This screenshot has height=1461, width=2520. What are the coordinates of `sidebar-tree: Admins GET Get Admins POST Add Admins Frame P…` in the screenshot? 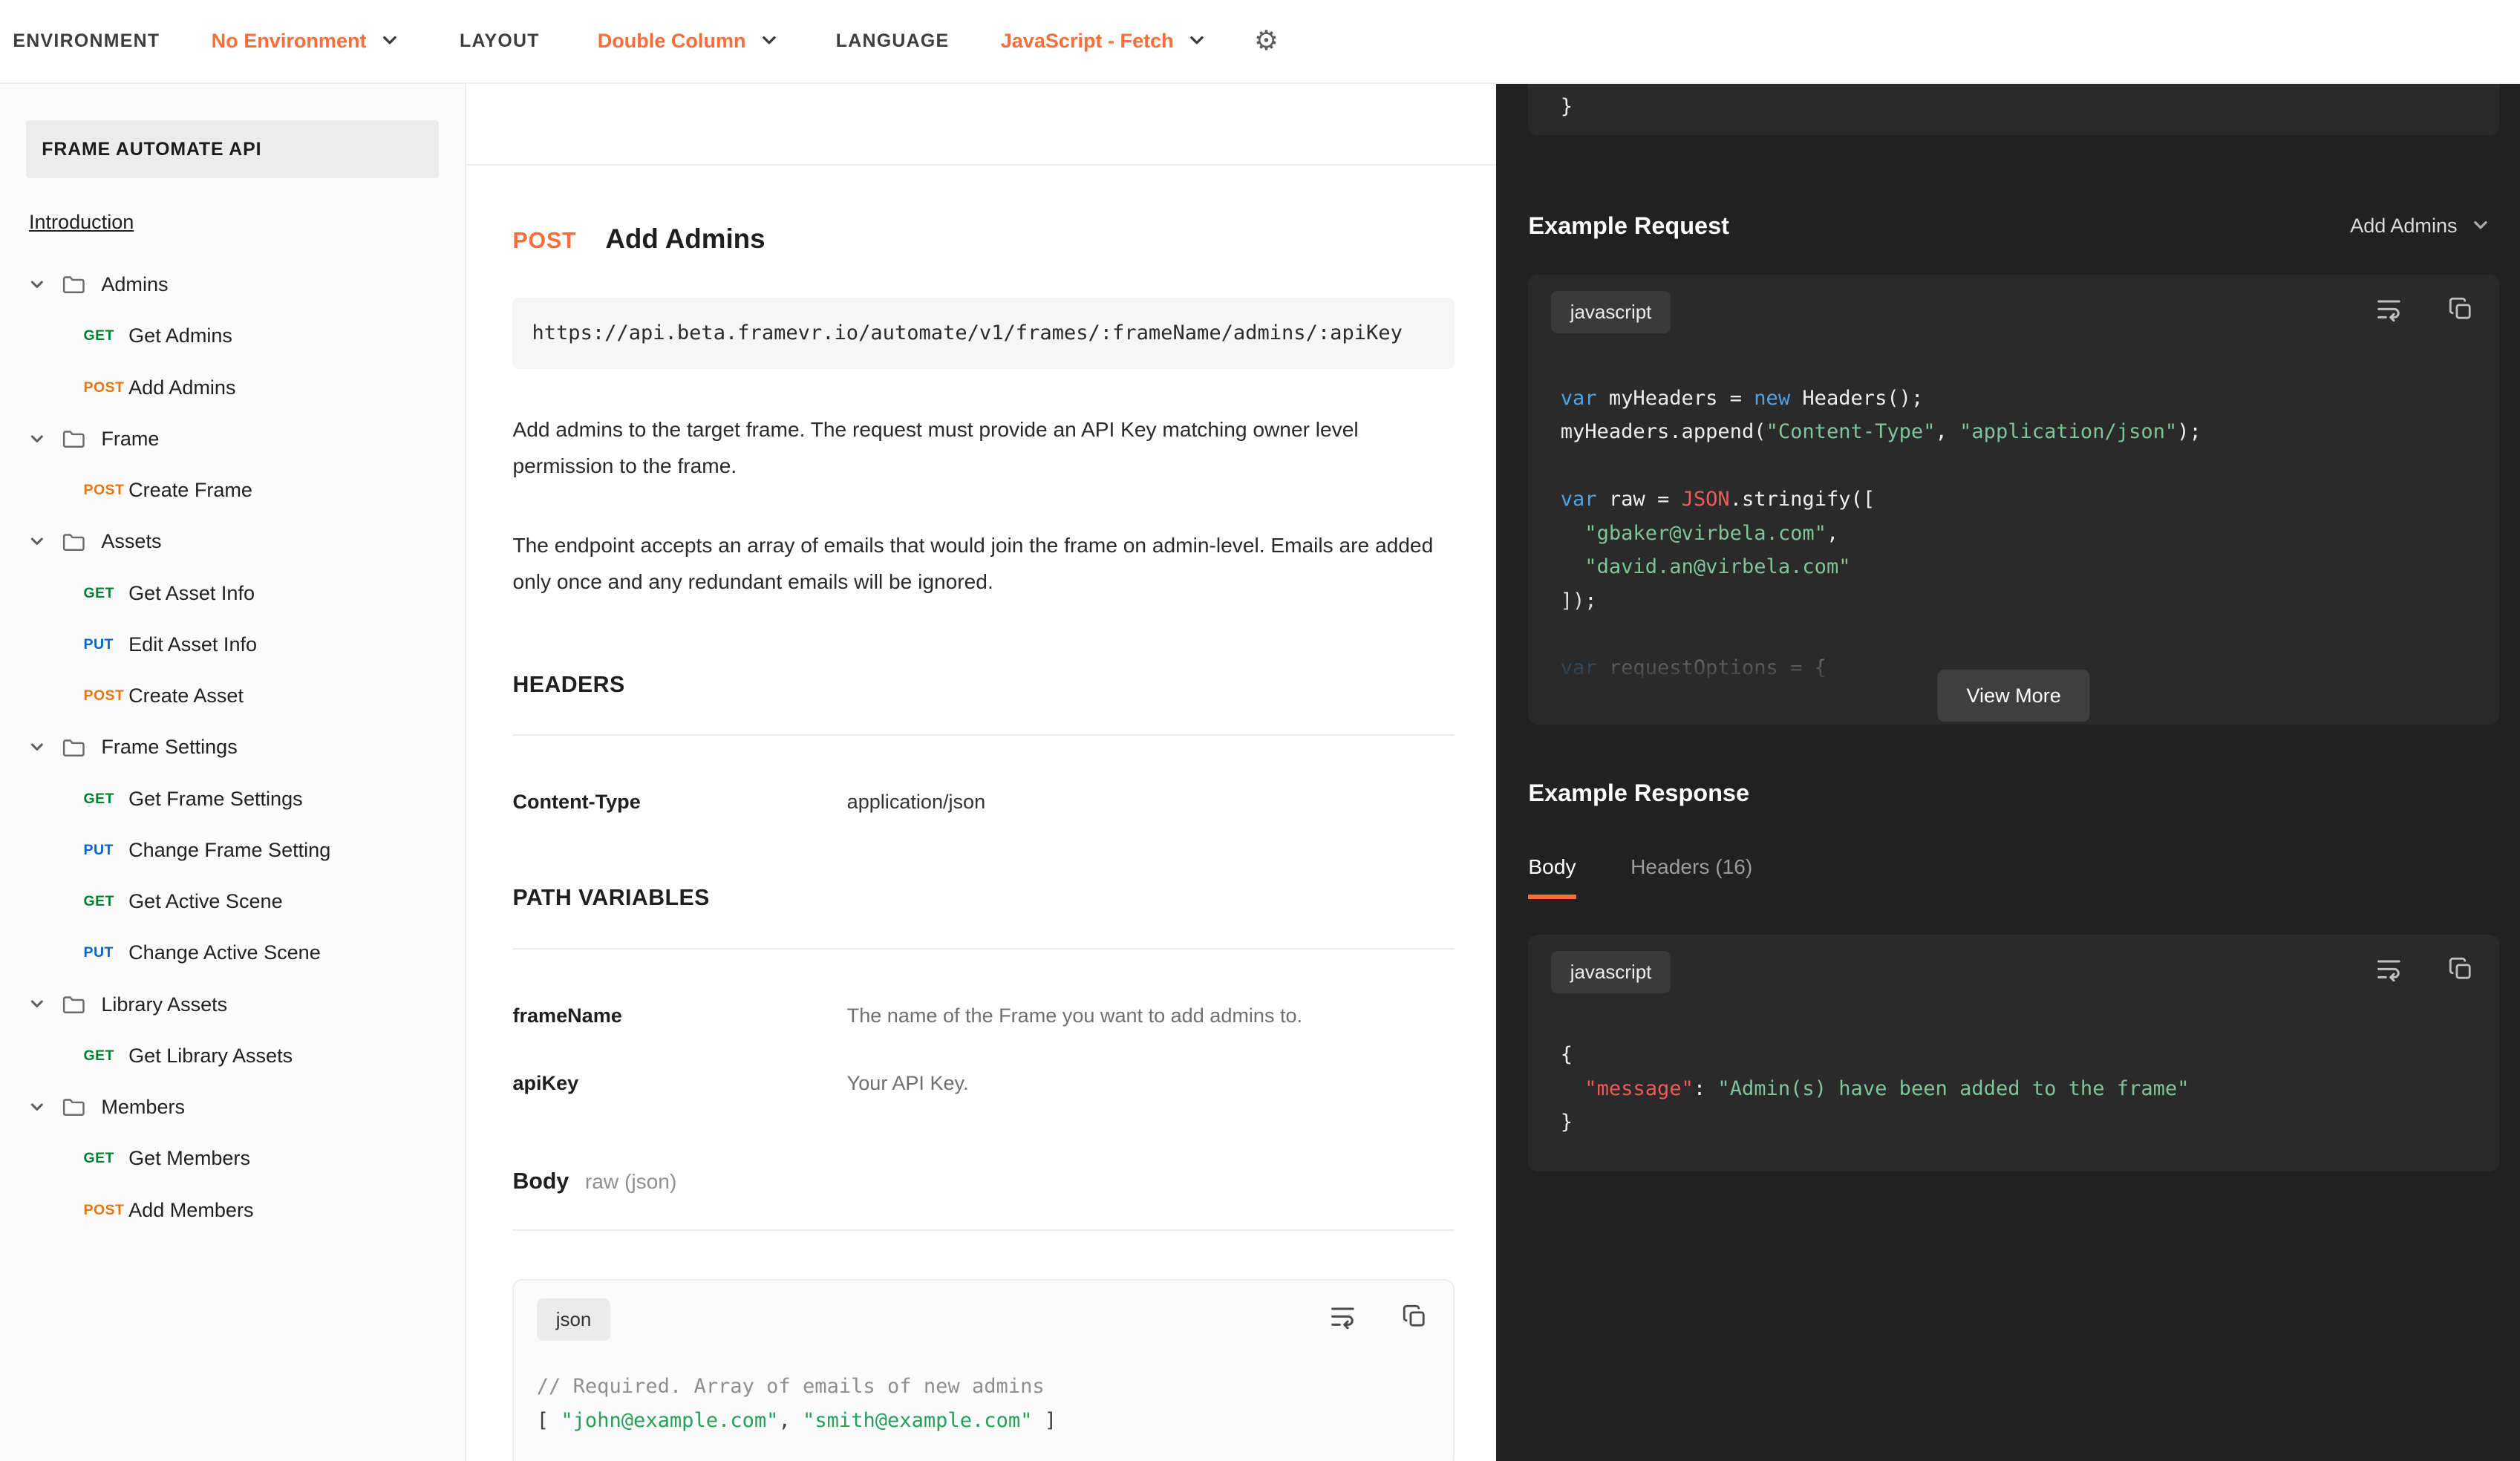 It's located at (232, 747).